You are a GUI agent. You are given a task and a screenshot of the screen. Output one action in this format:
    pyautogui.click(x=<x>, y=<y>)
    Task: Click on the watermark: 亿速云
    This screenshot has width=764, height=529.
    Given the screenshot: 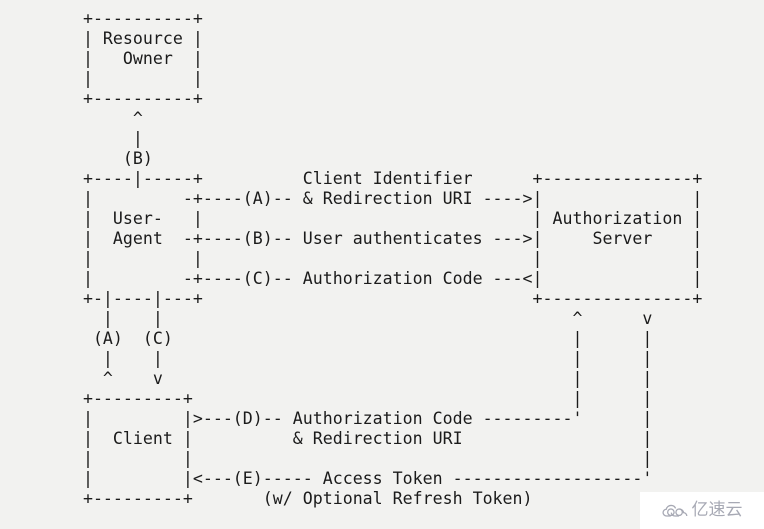 What is the action you would take?
    pyautogui.click(x=702, y=510)
    